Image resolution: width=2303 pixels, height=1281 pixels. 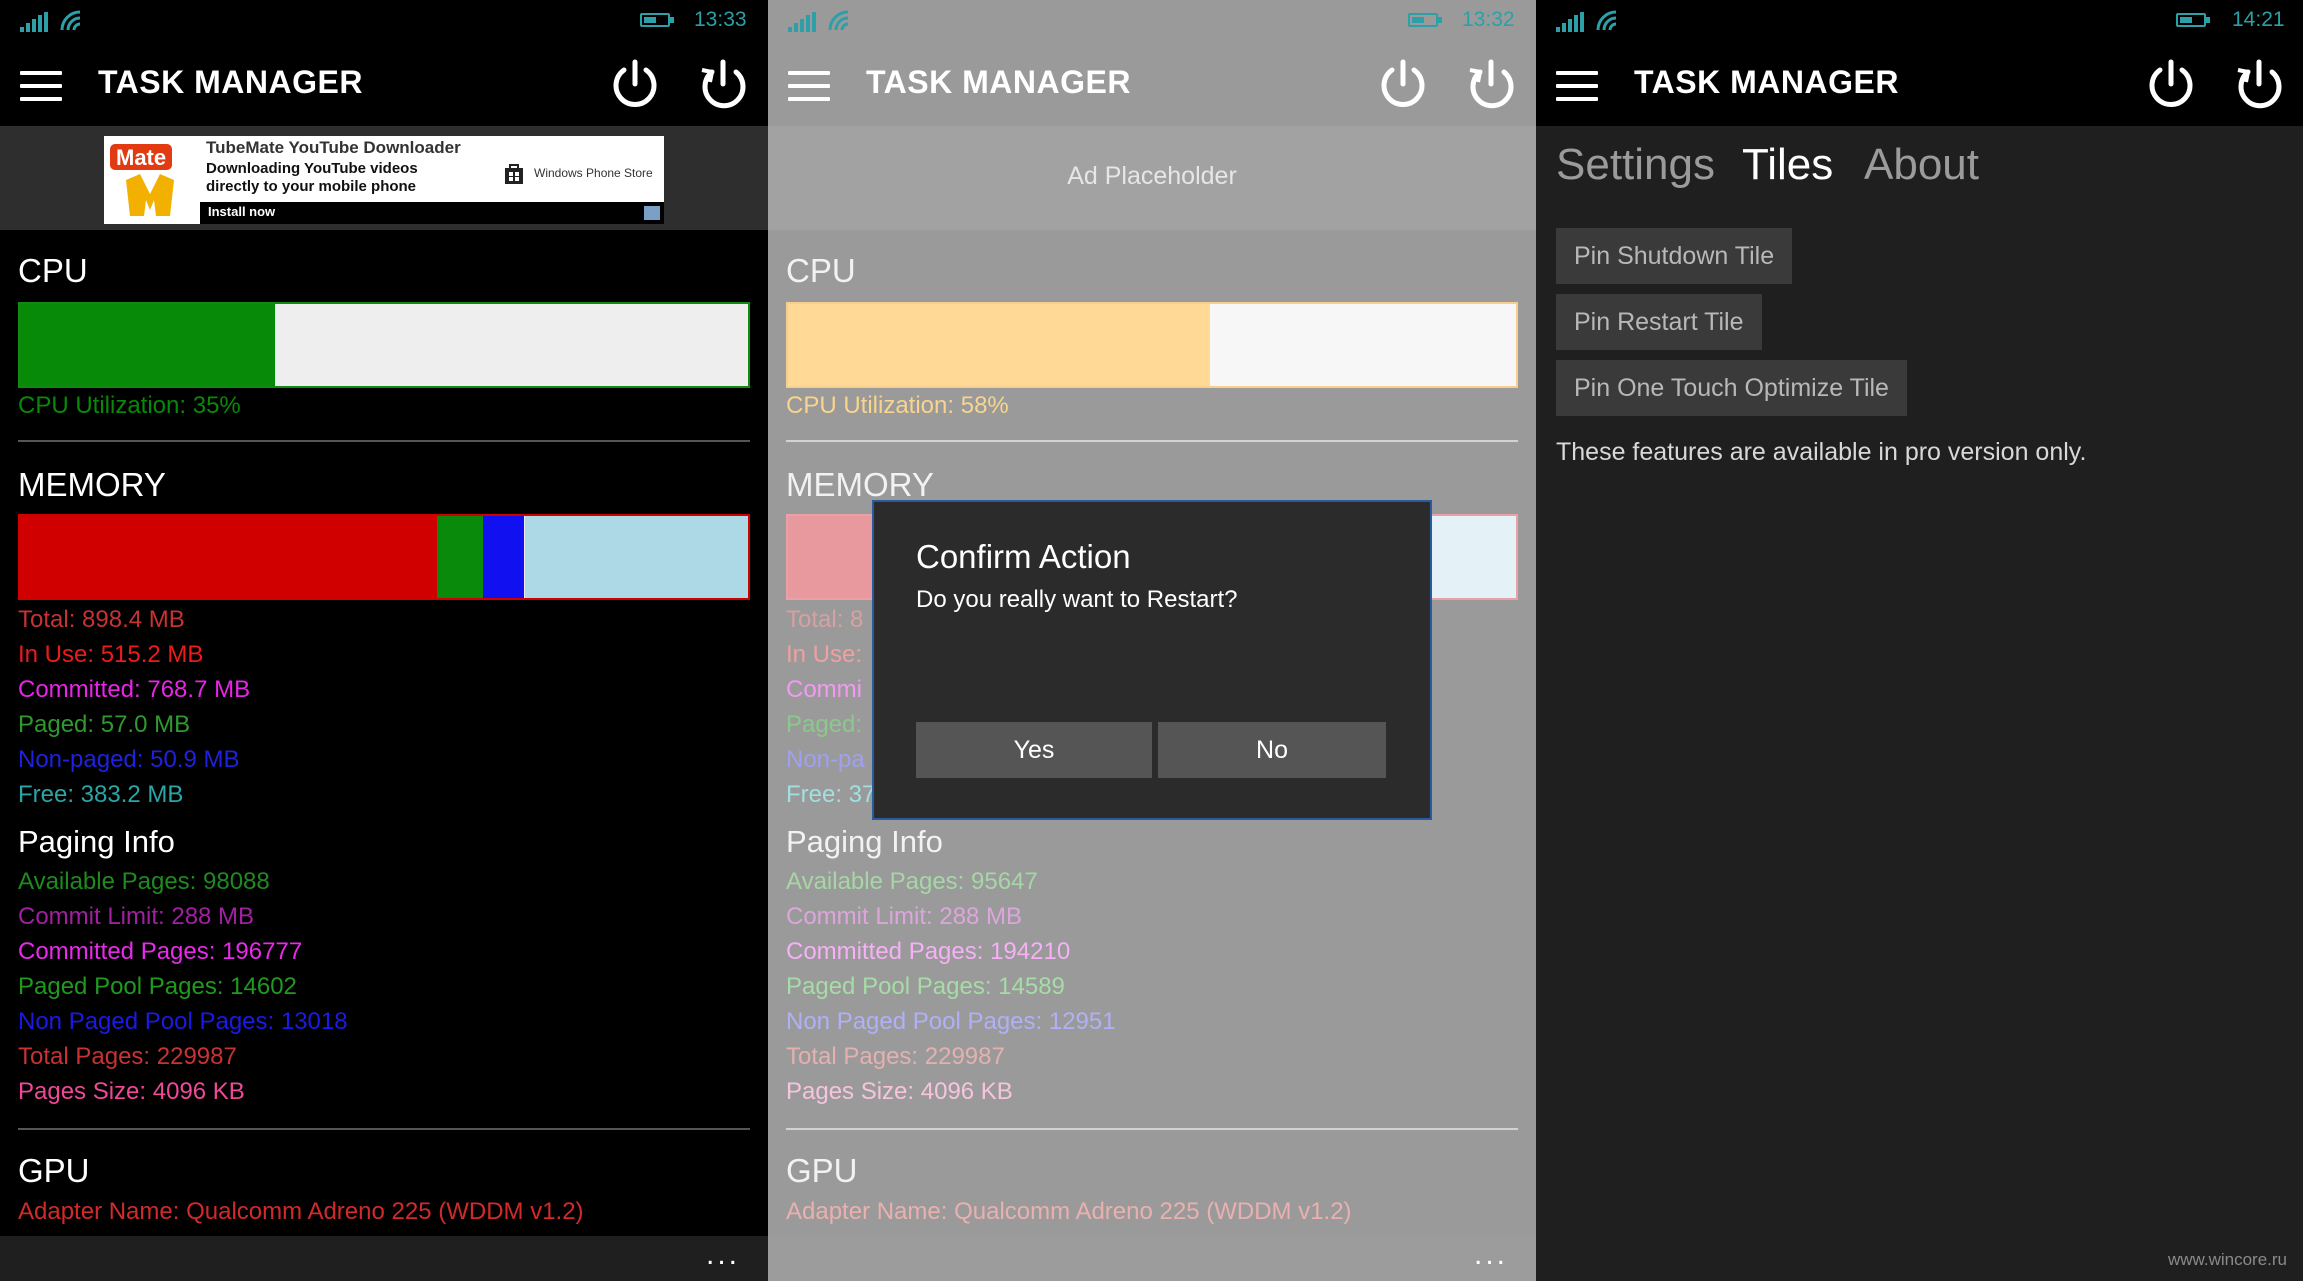 What do you see at coordinates (1921, 165) in the screenshot?
I see `tab-about: About` at bounding box center [1921, 165].